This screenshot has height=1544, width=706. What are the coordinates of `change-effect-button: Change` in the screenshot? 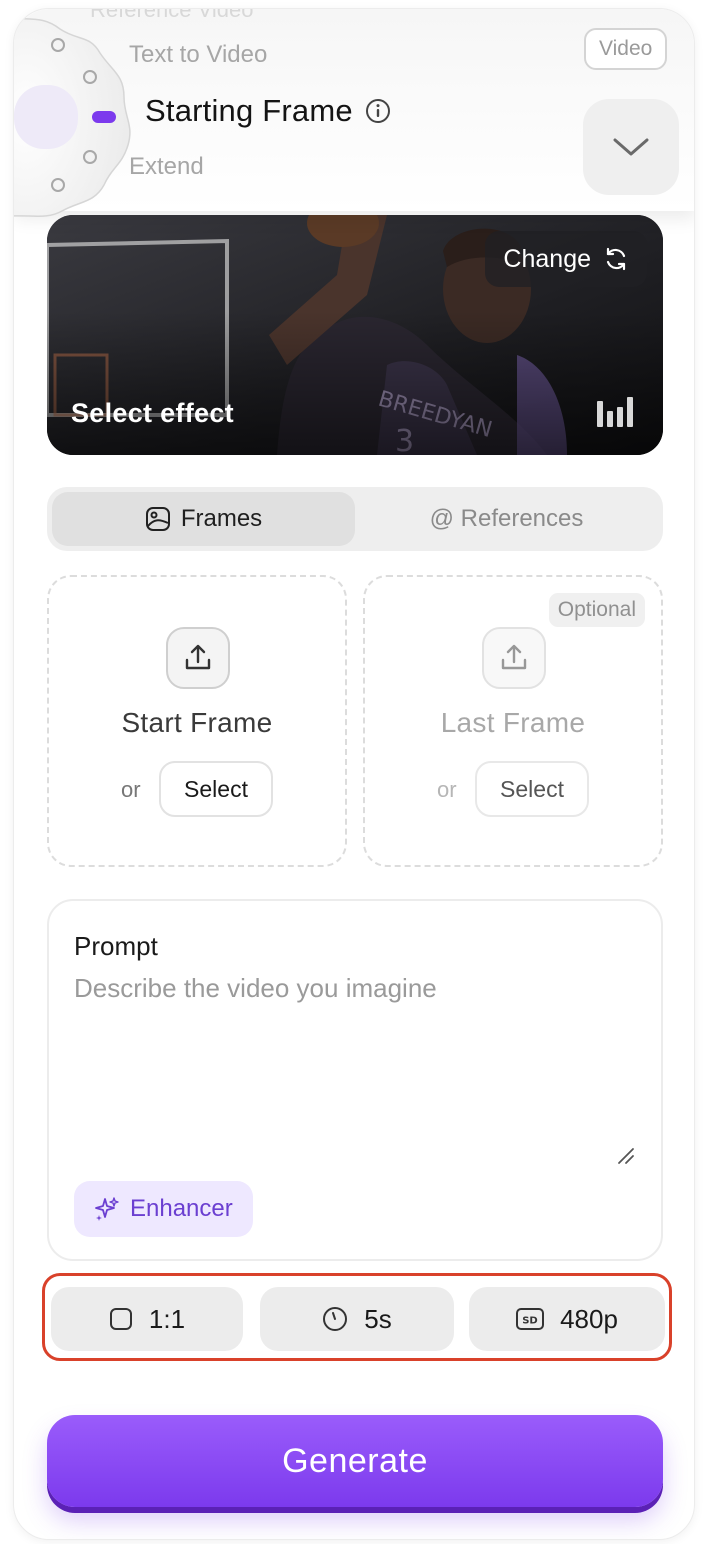 It's located at (566, 259).